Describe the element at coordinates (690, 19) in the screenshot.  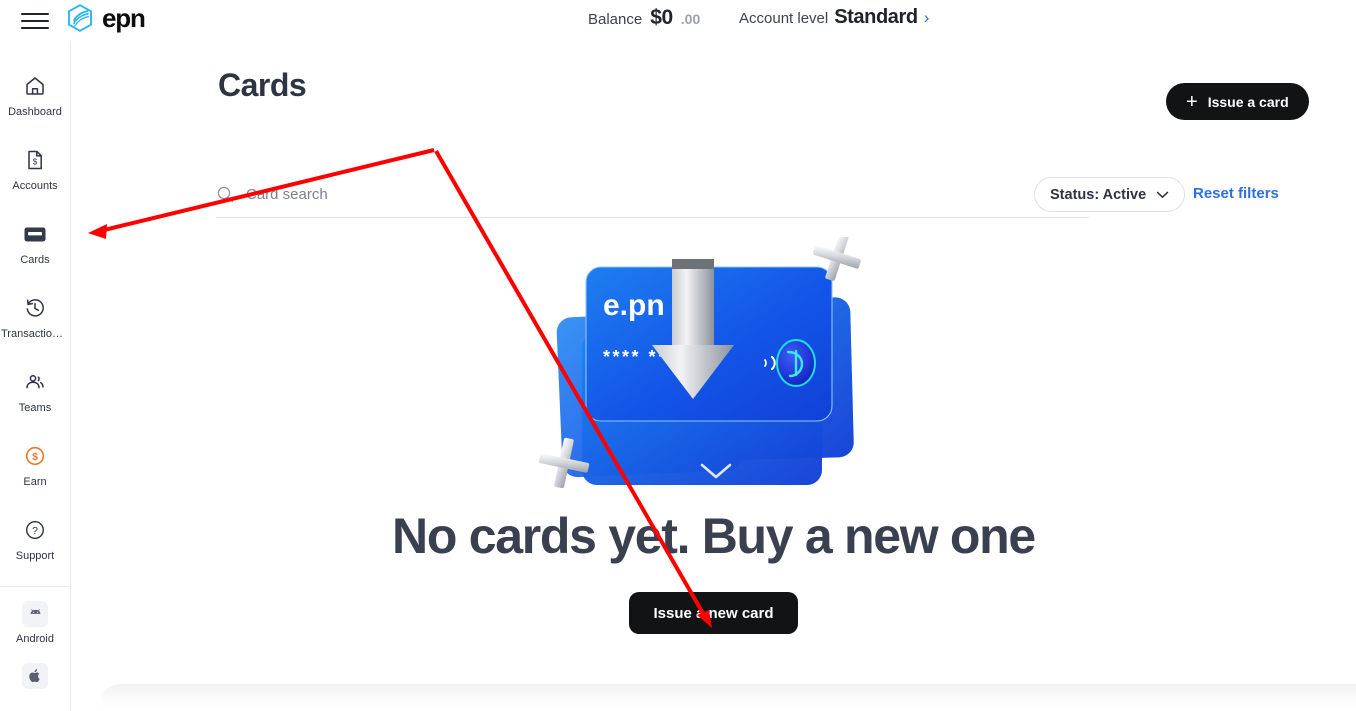
I see `balance-cents: .00` at that location.